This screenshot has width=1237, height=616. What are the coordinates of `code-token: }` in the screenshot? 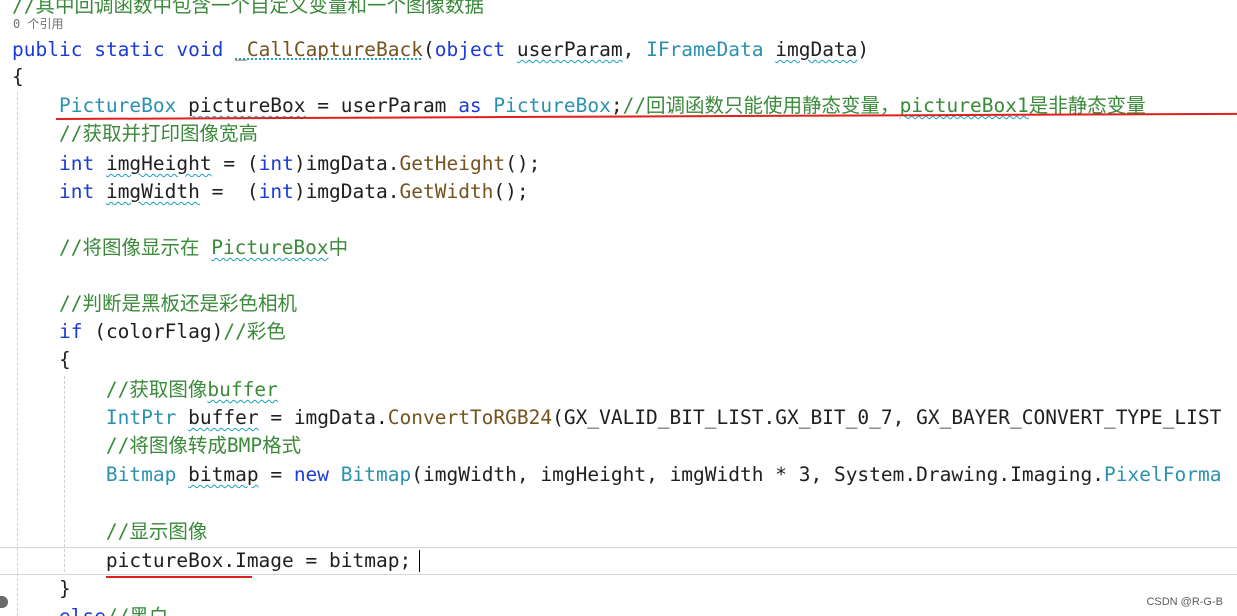 It's located at (64, 588).